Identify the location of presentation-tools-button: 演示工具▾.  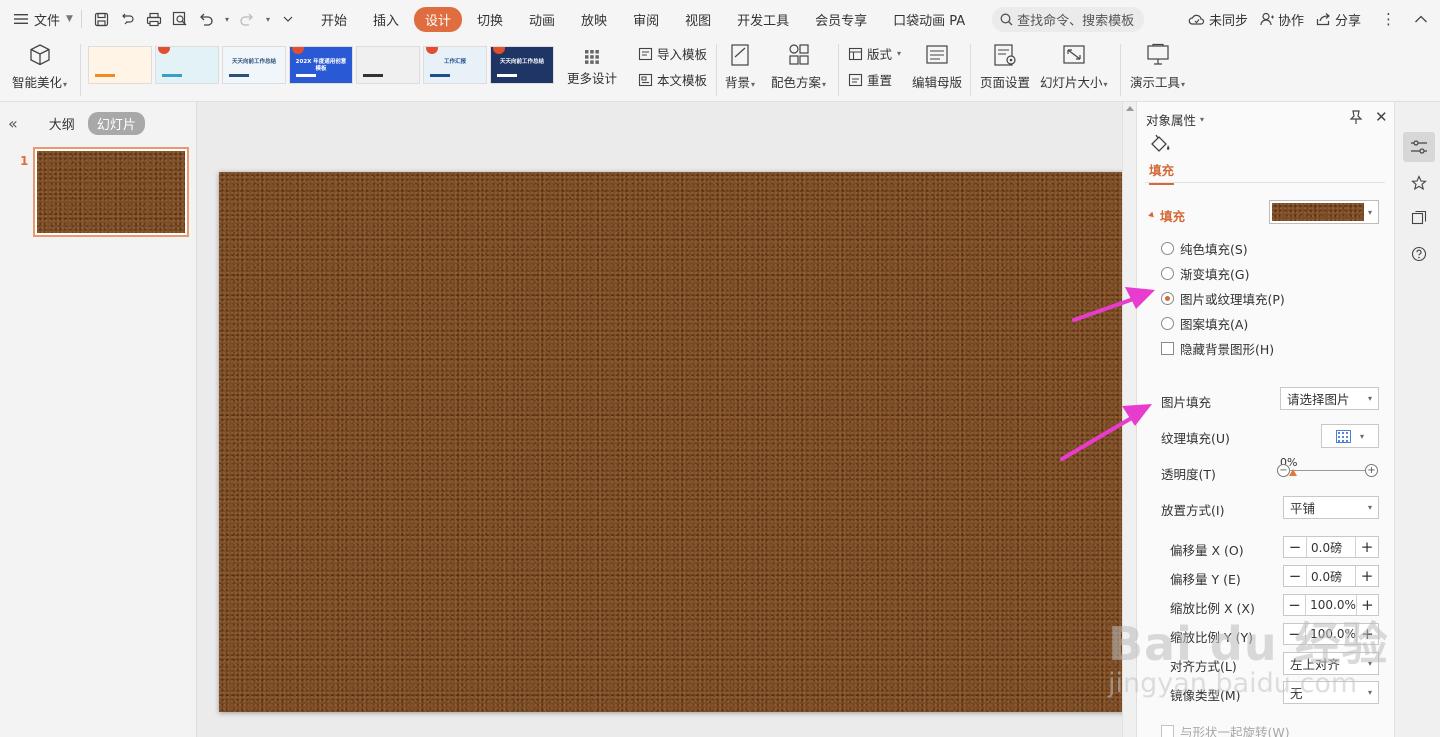
(1157, 66).